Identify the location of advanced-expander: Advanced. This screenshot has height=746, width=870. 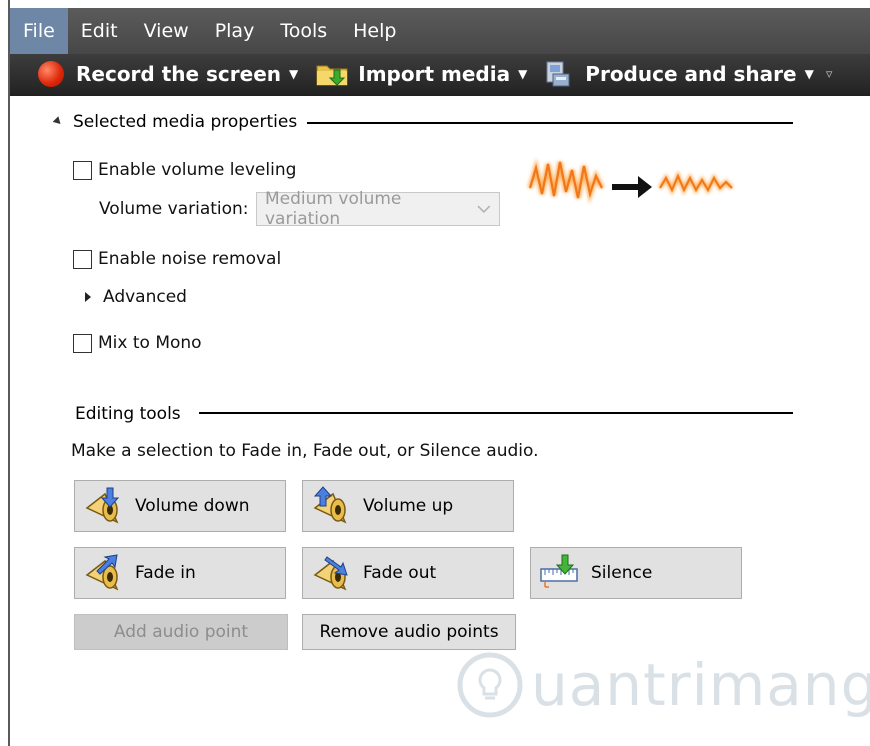
(136, 297).